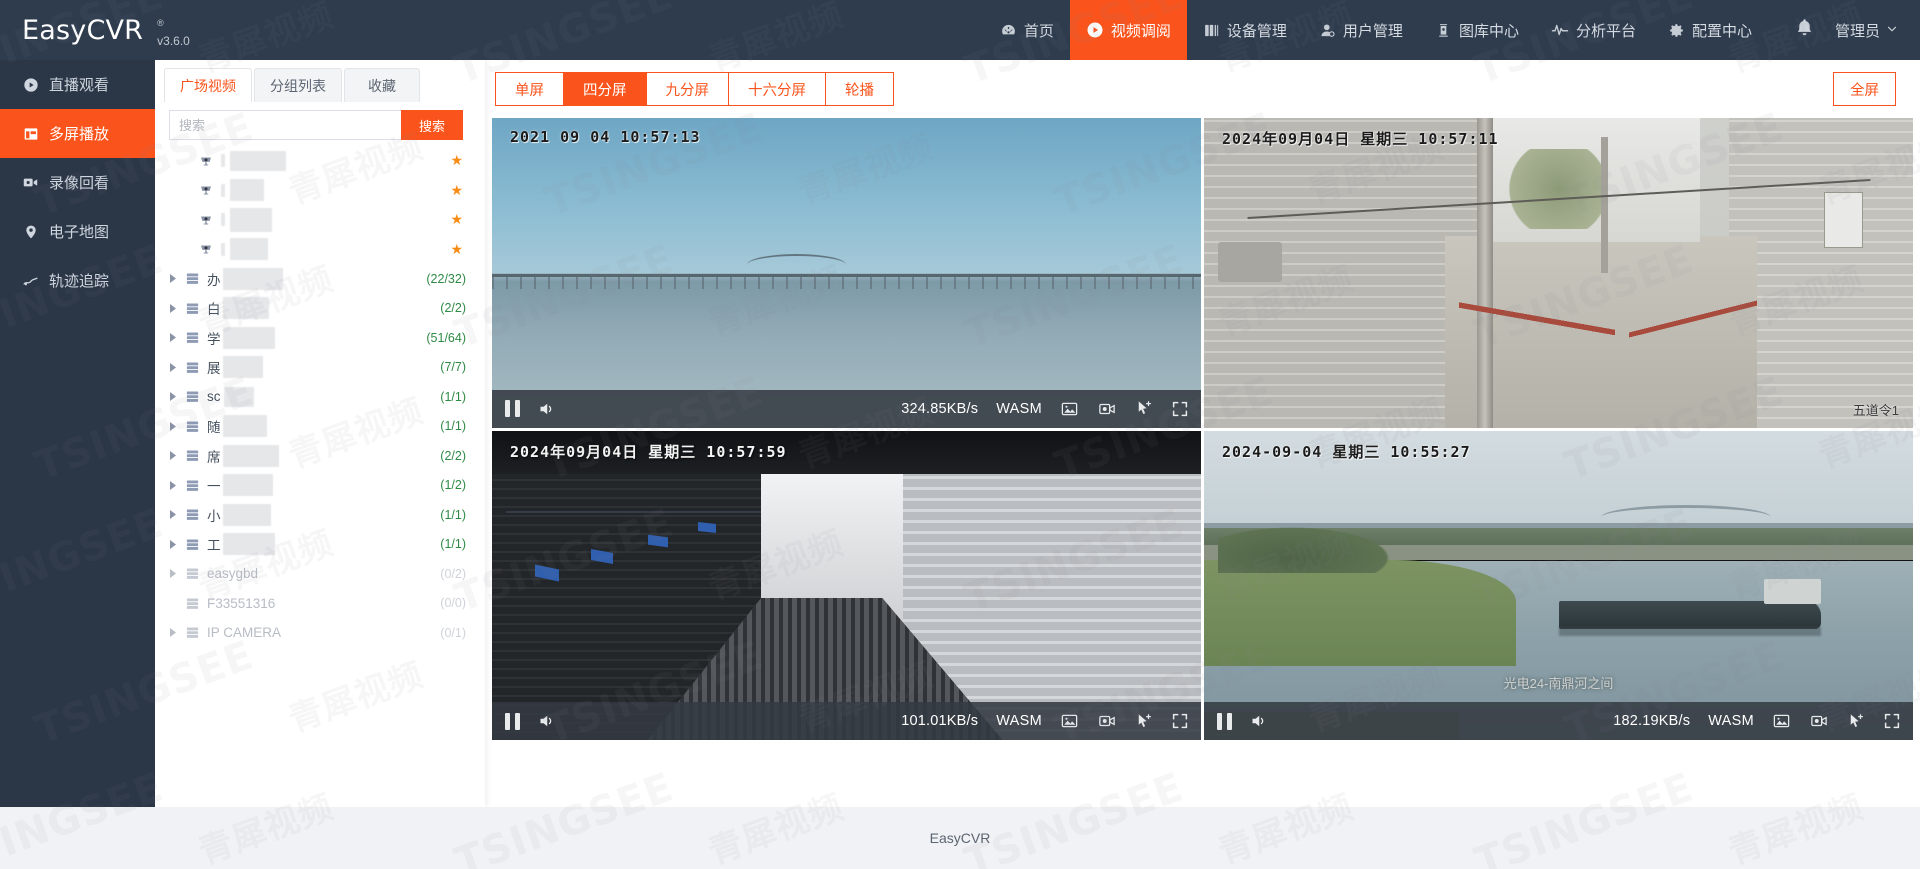 The width and height of the screenshot is (1920, 869). I want to click on tree-group-row: 随 (1/1), so click(320, 427).